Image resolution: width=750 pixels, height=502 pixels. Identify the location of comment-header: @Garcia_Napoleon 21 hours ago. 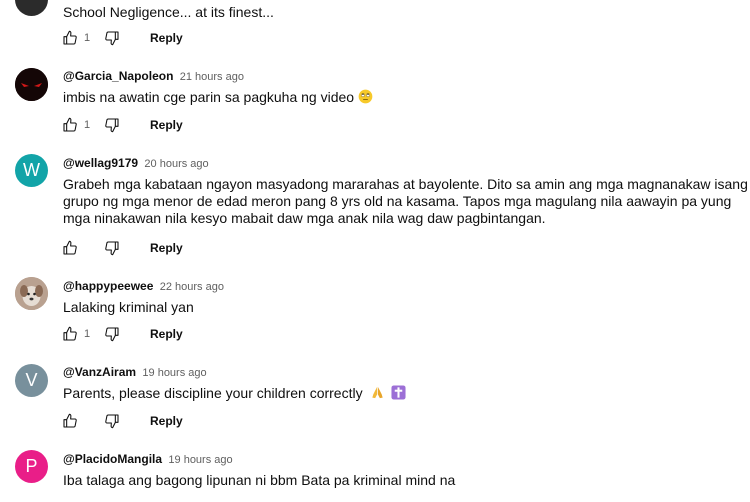
(153, 76).